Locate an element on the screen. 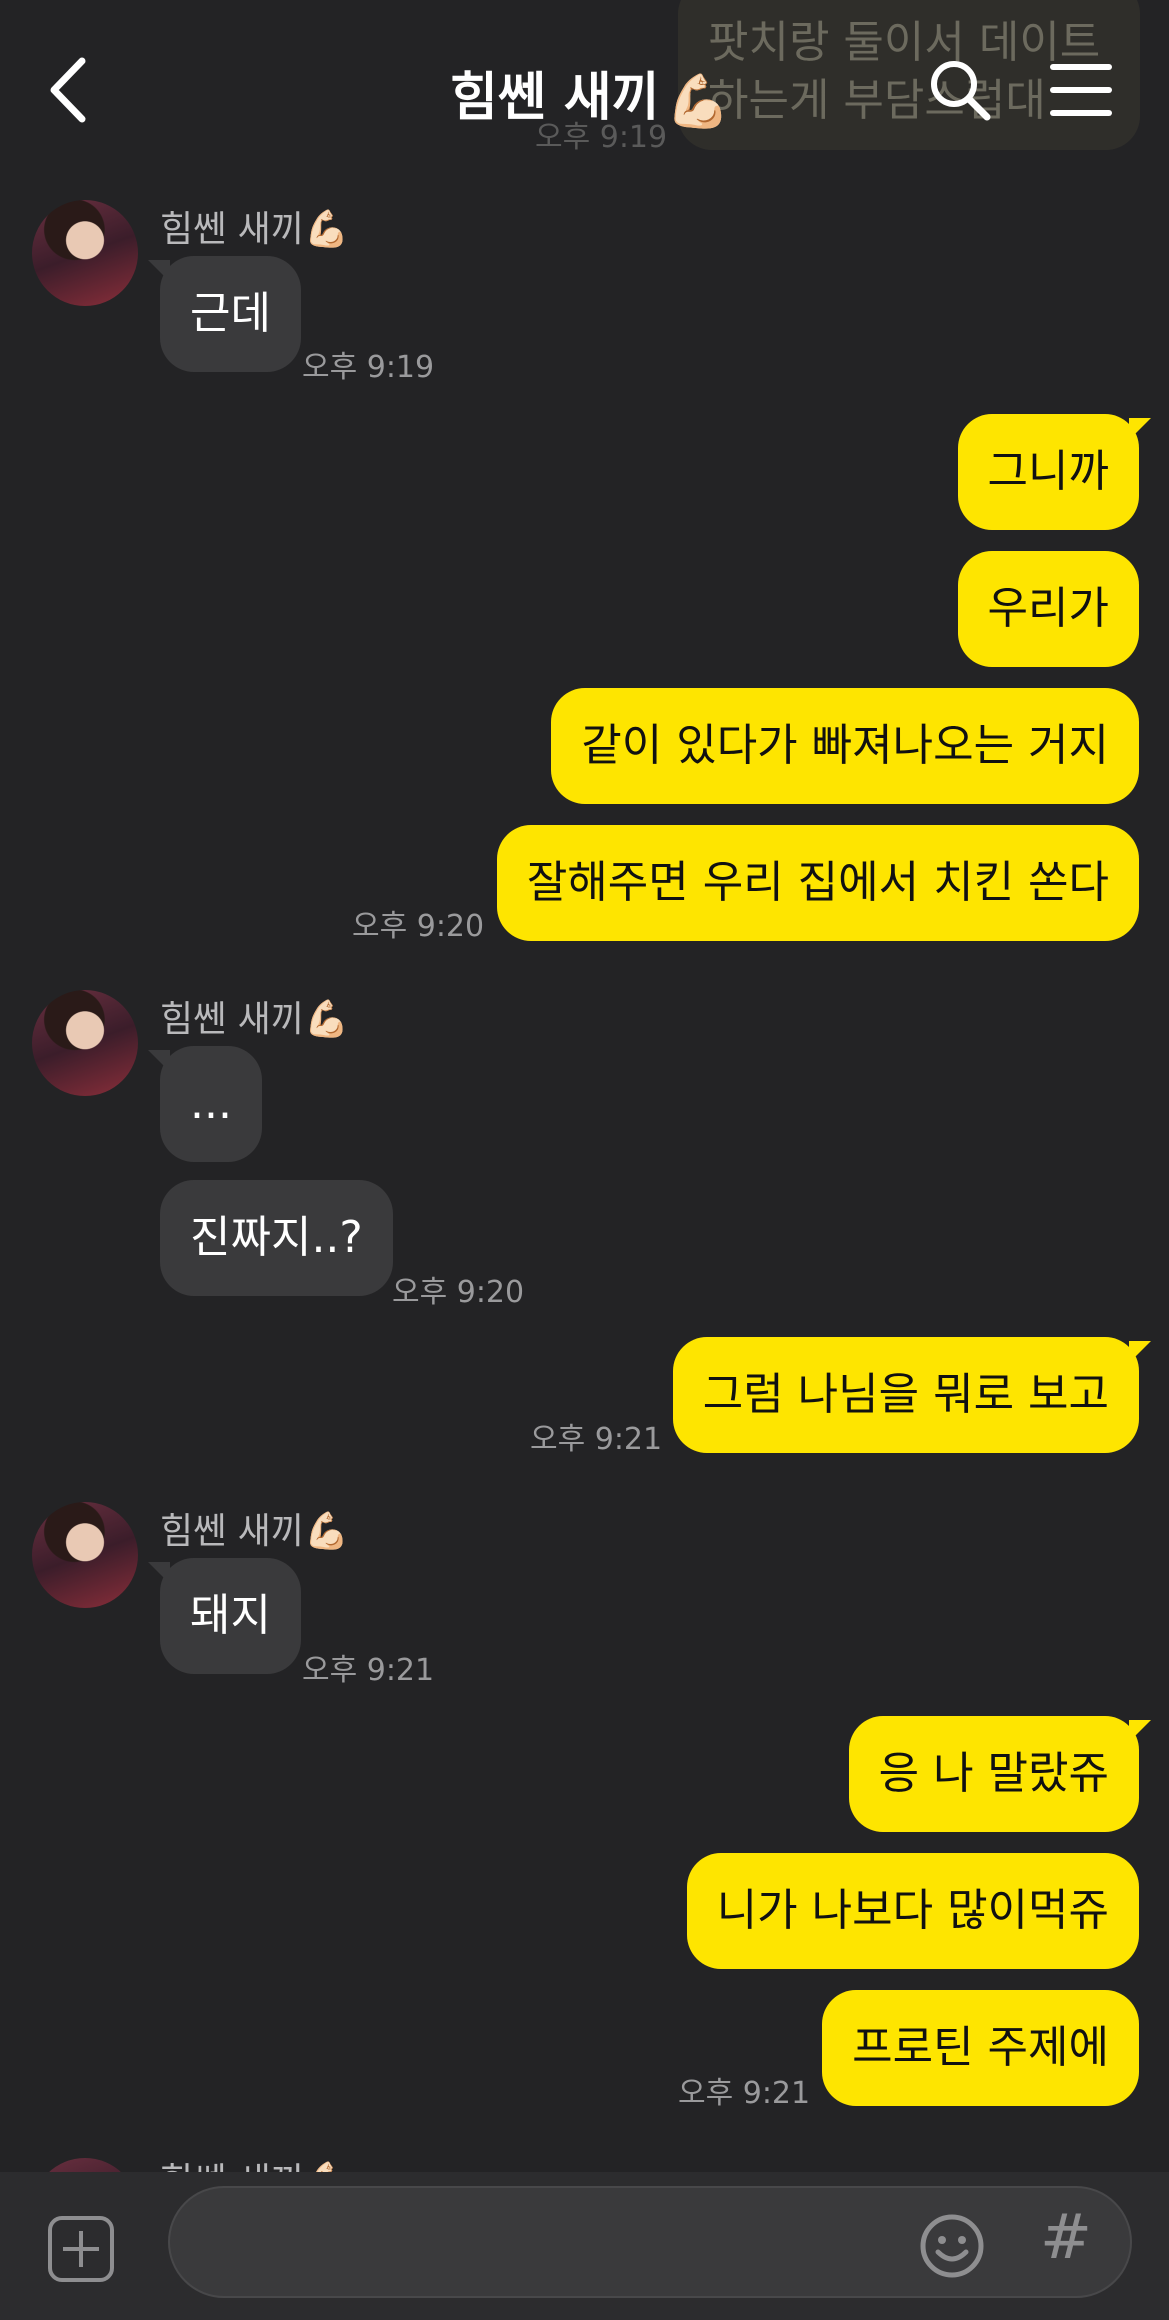  outgoing-message: 프로틴 주제에 is located at coordinates (980, 2048).